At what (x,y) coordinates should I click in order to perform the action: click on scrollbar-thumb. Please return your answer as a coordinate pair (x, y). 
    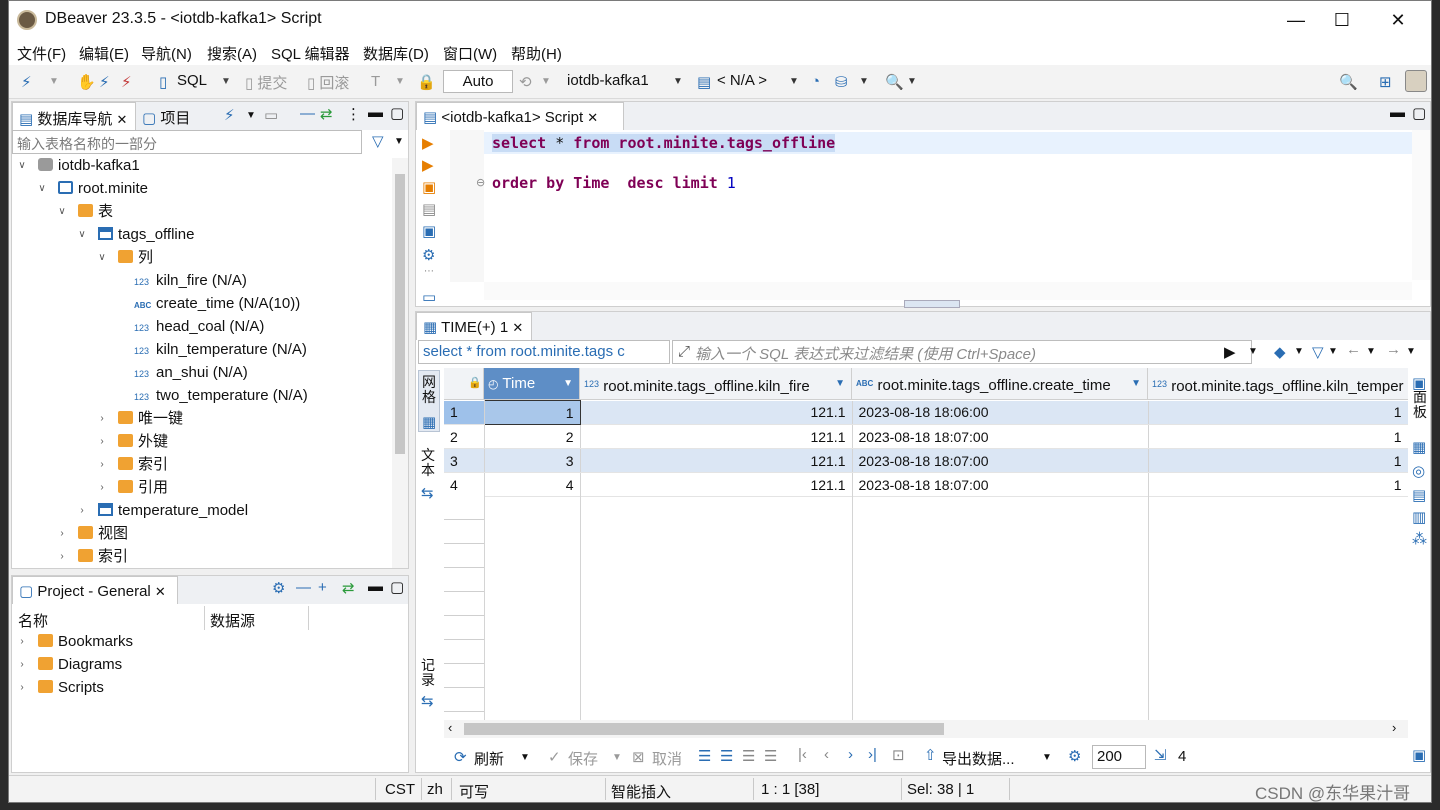
    Looking at the image, I should click on (704, 729).